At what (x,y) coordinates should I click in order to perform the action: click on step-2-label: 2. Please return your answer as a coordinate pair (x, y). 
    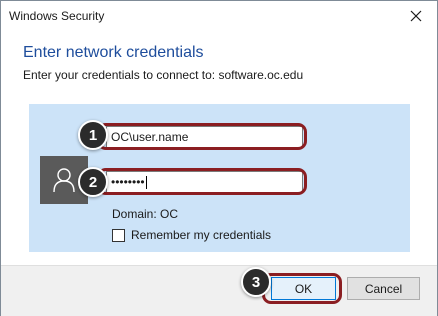
    Looking at the image, I should click on (93, 182).